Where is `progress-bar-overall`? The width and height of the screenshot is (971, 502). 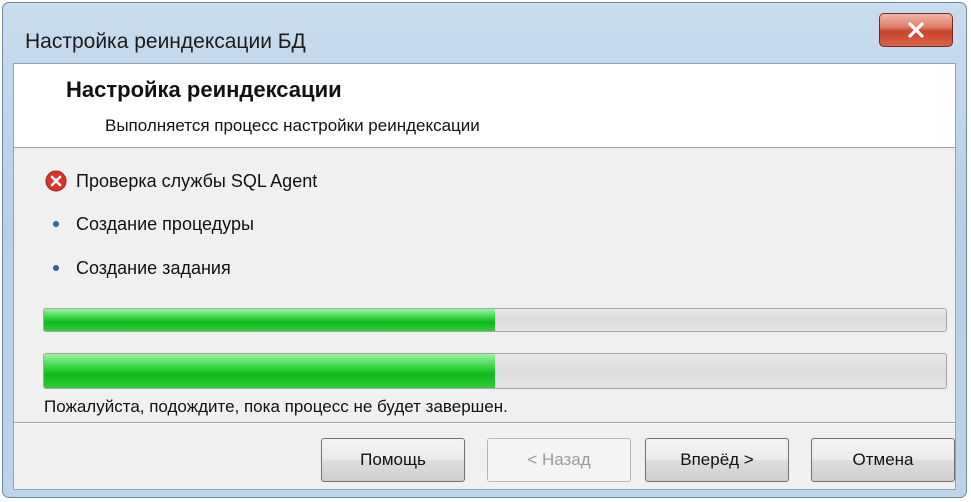 progress-bar-overall is located at coordinates (495, 371).